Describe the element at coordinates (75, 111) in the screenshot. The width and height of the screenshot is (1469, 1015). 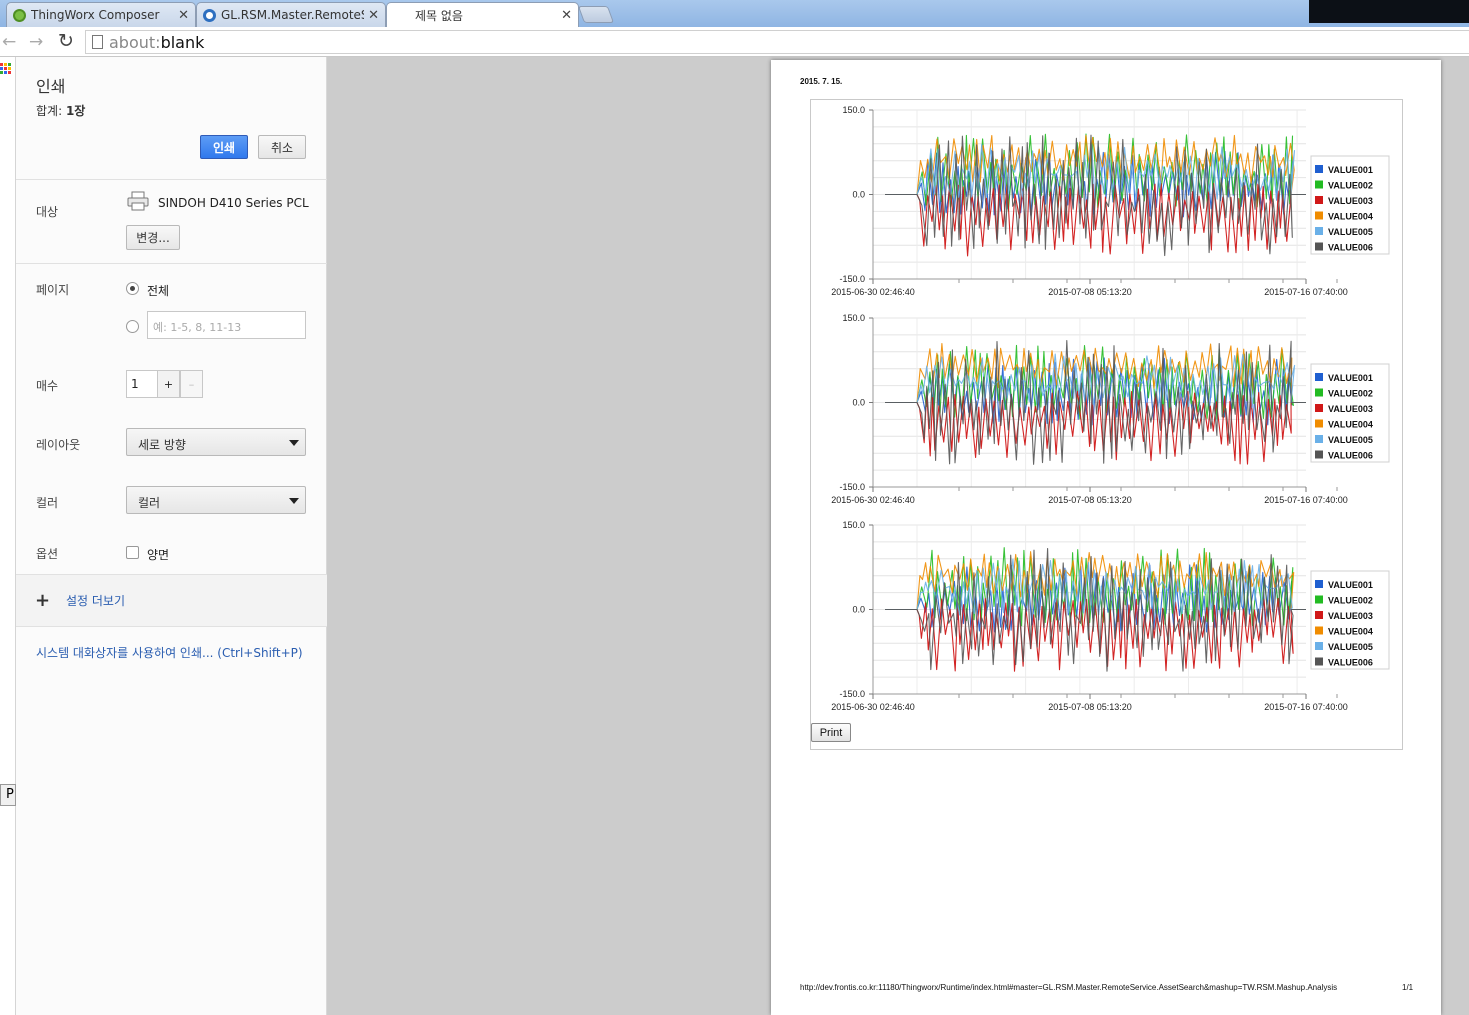
I see `total-value: 1장` at that location.